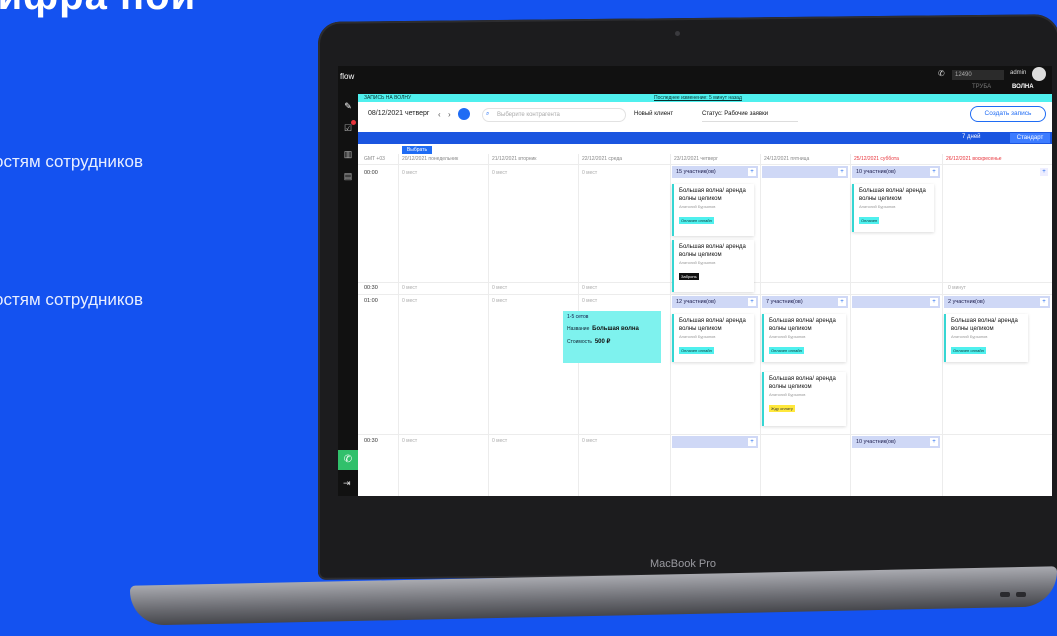 This screenshot has width=1057, height=636. Describe the element at coordinates (464, 114) in the screenshot. I see `calendar-button` at that location.